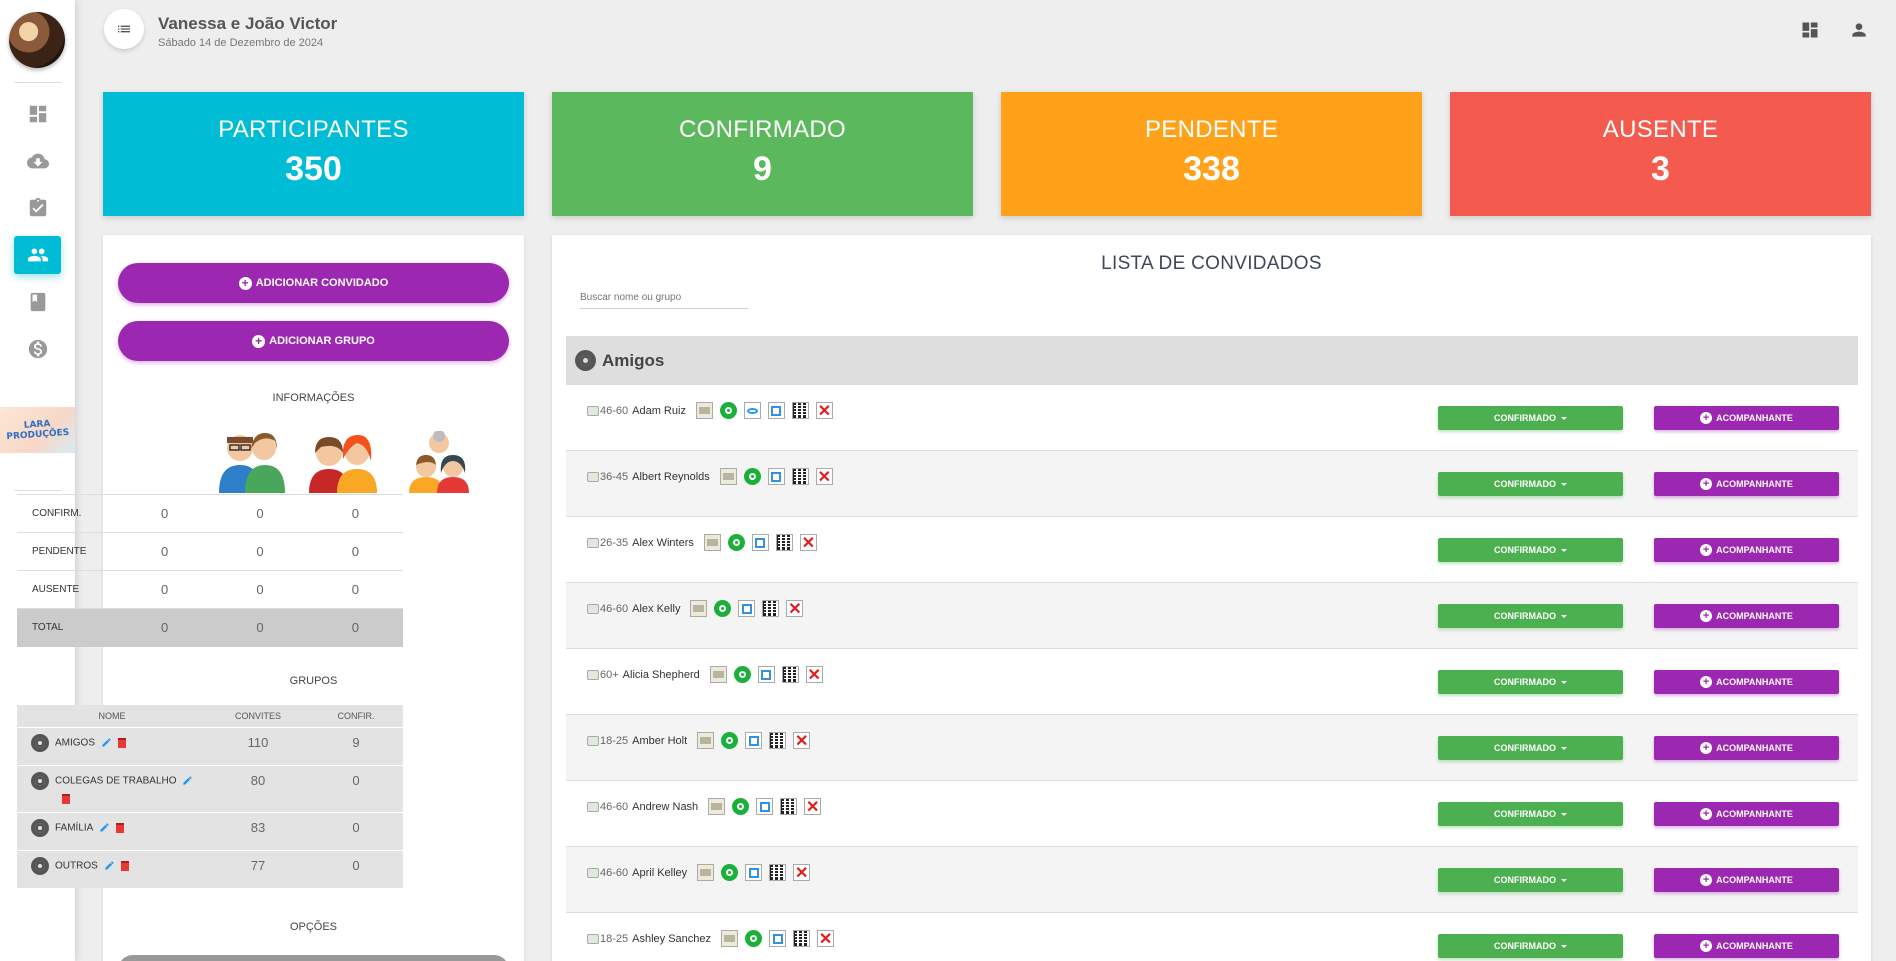 The image size is (1896, 961). Describe the element at coordinates (1859, 30) in the screenshot. I see `user-button` at that location.